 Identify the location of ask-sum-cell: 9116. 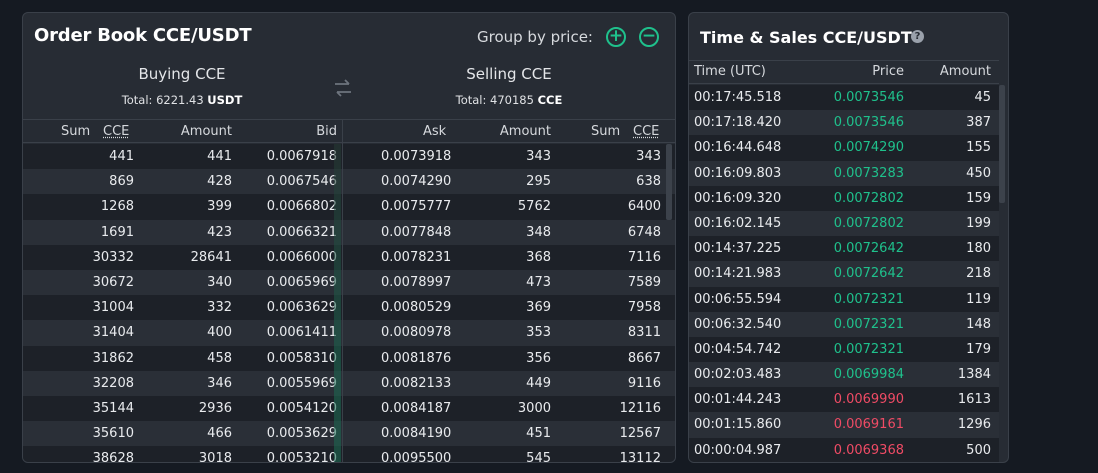
(644, 383).